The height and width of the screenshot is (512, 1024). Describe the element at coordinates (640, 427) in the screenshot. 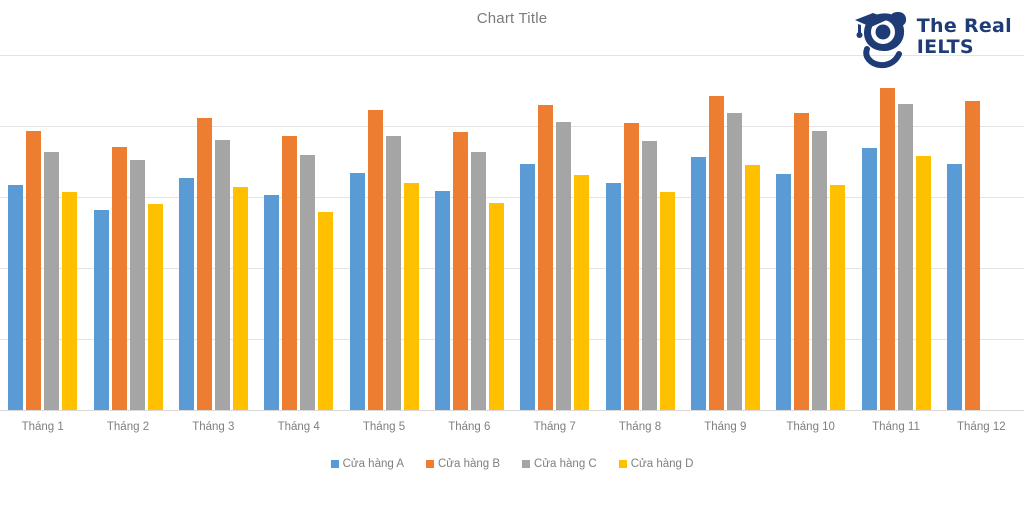

I see `category-label: Tháng 8` at that location.